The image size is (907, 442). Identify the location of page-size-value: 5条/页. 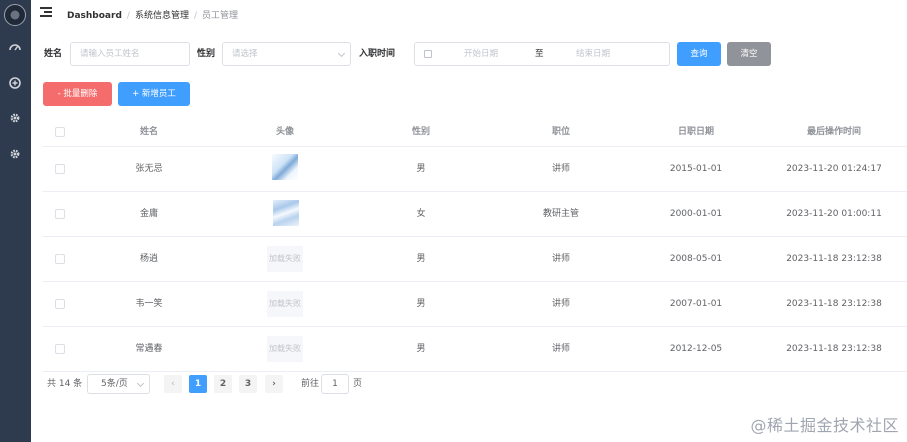
(114, 384).